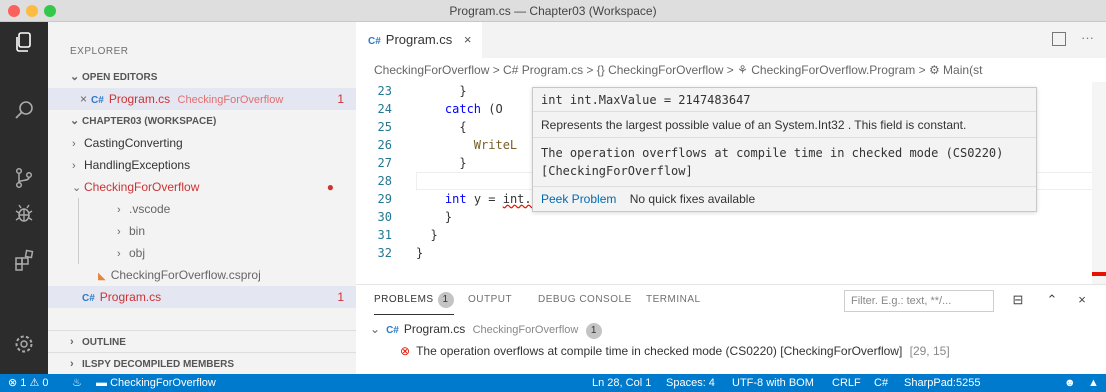 The height and width of the screenshot is (392, 1106). I want to click on line-number: 23, so click(384, 91).